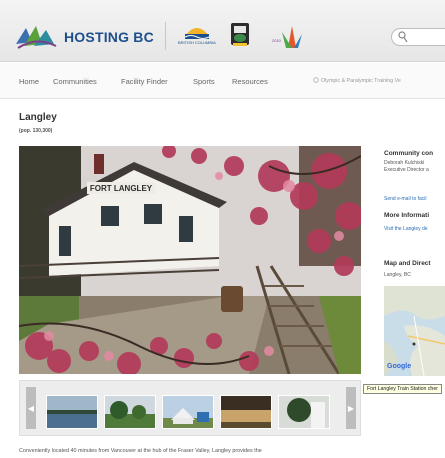  Describe the element at coordinates (36, 37) in the screenshot. I see `hosting-bc-emblem-icon` at that location.